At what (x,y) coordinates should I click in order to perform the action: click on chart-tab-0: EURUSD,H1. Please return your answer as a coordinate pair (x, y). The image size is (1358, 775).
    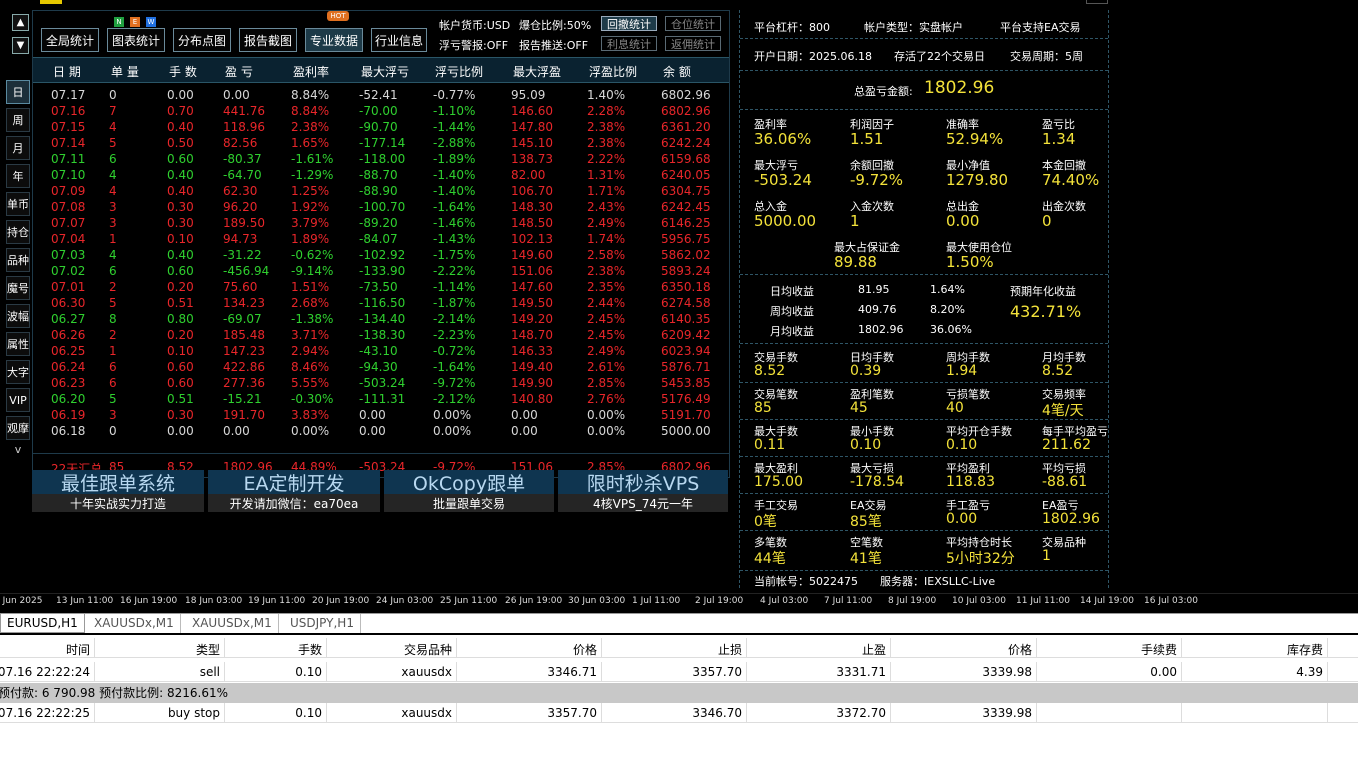
    Looking at the image, I should click on (42, 623).